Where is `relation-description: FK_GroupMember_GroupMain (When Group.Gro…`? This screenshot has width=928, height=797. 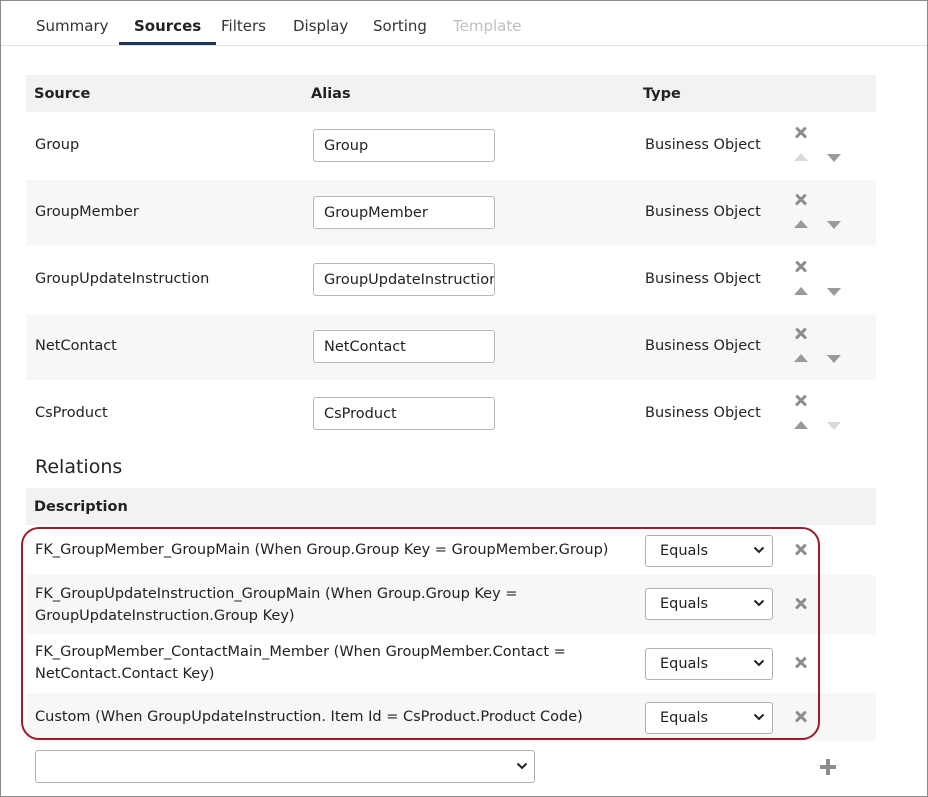 relation-description: FK_GroupMember_GroupMain (When Group.Gro… is located at coordinates (322, 550).